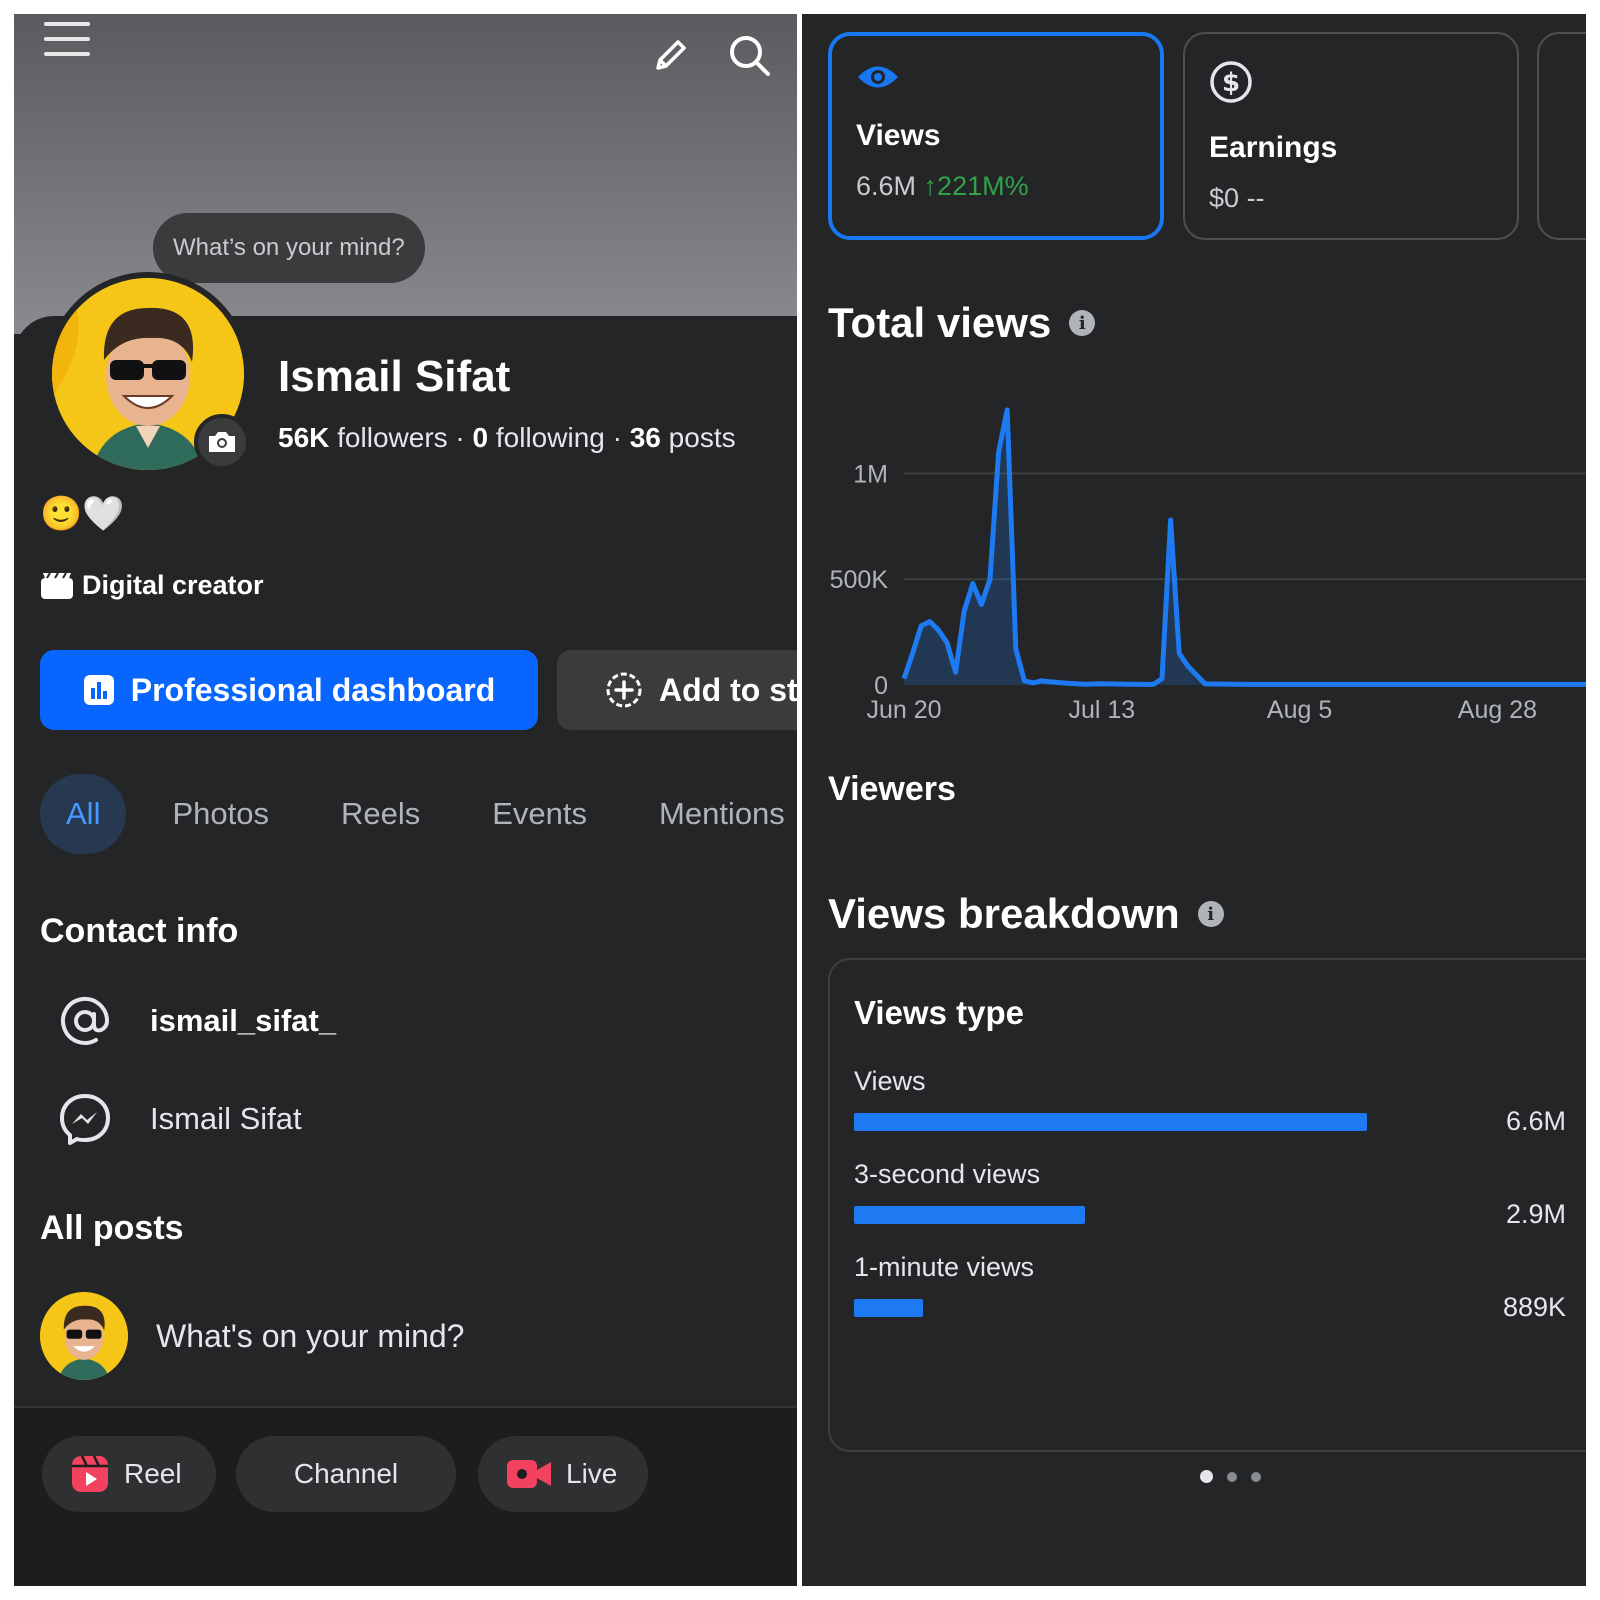 The image size is (1600, 1600). I want to click on posts-count: 36, so click(645, 437).